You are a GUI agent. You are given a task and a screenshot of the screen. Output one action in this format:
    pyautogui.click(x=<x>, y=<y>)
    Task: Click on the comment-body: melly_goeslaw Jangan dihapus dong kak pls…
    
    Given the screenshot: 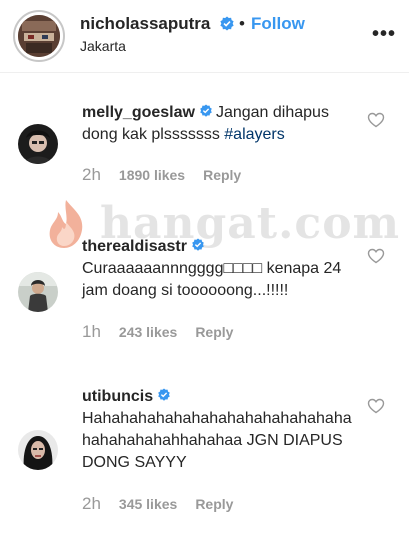 What is the action you would take?
    pyautogui.click(x=217, y=124)
    